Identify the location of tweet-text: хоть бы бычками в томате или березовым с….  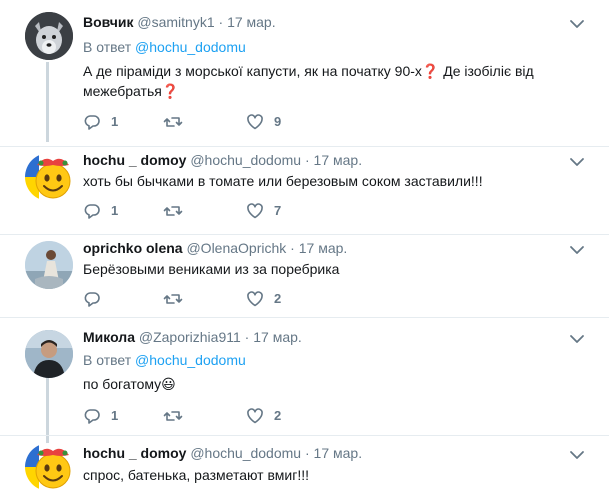
(283, 181).